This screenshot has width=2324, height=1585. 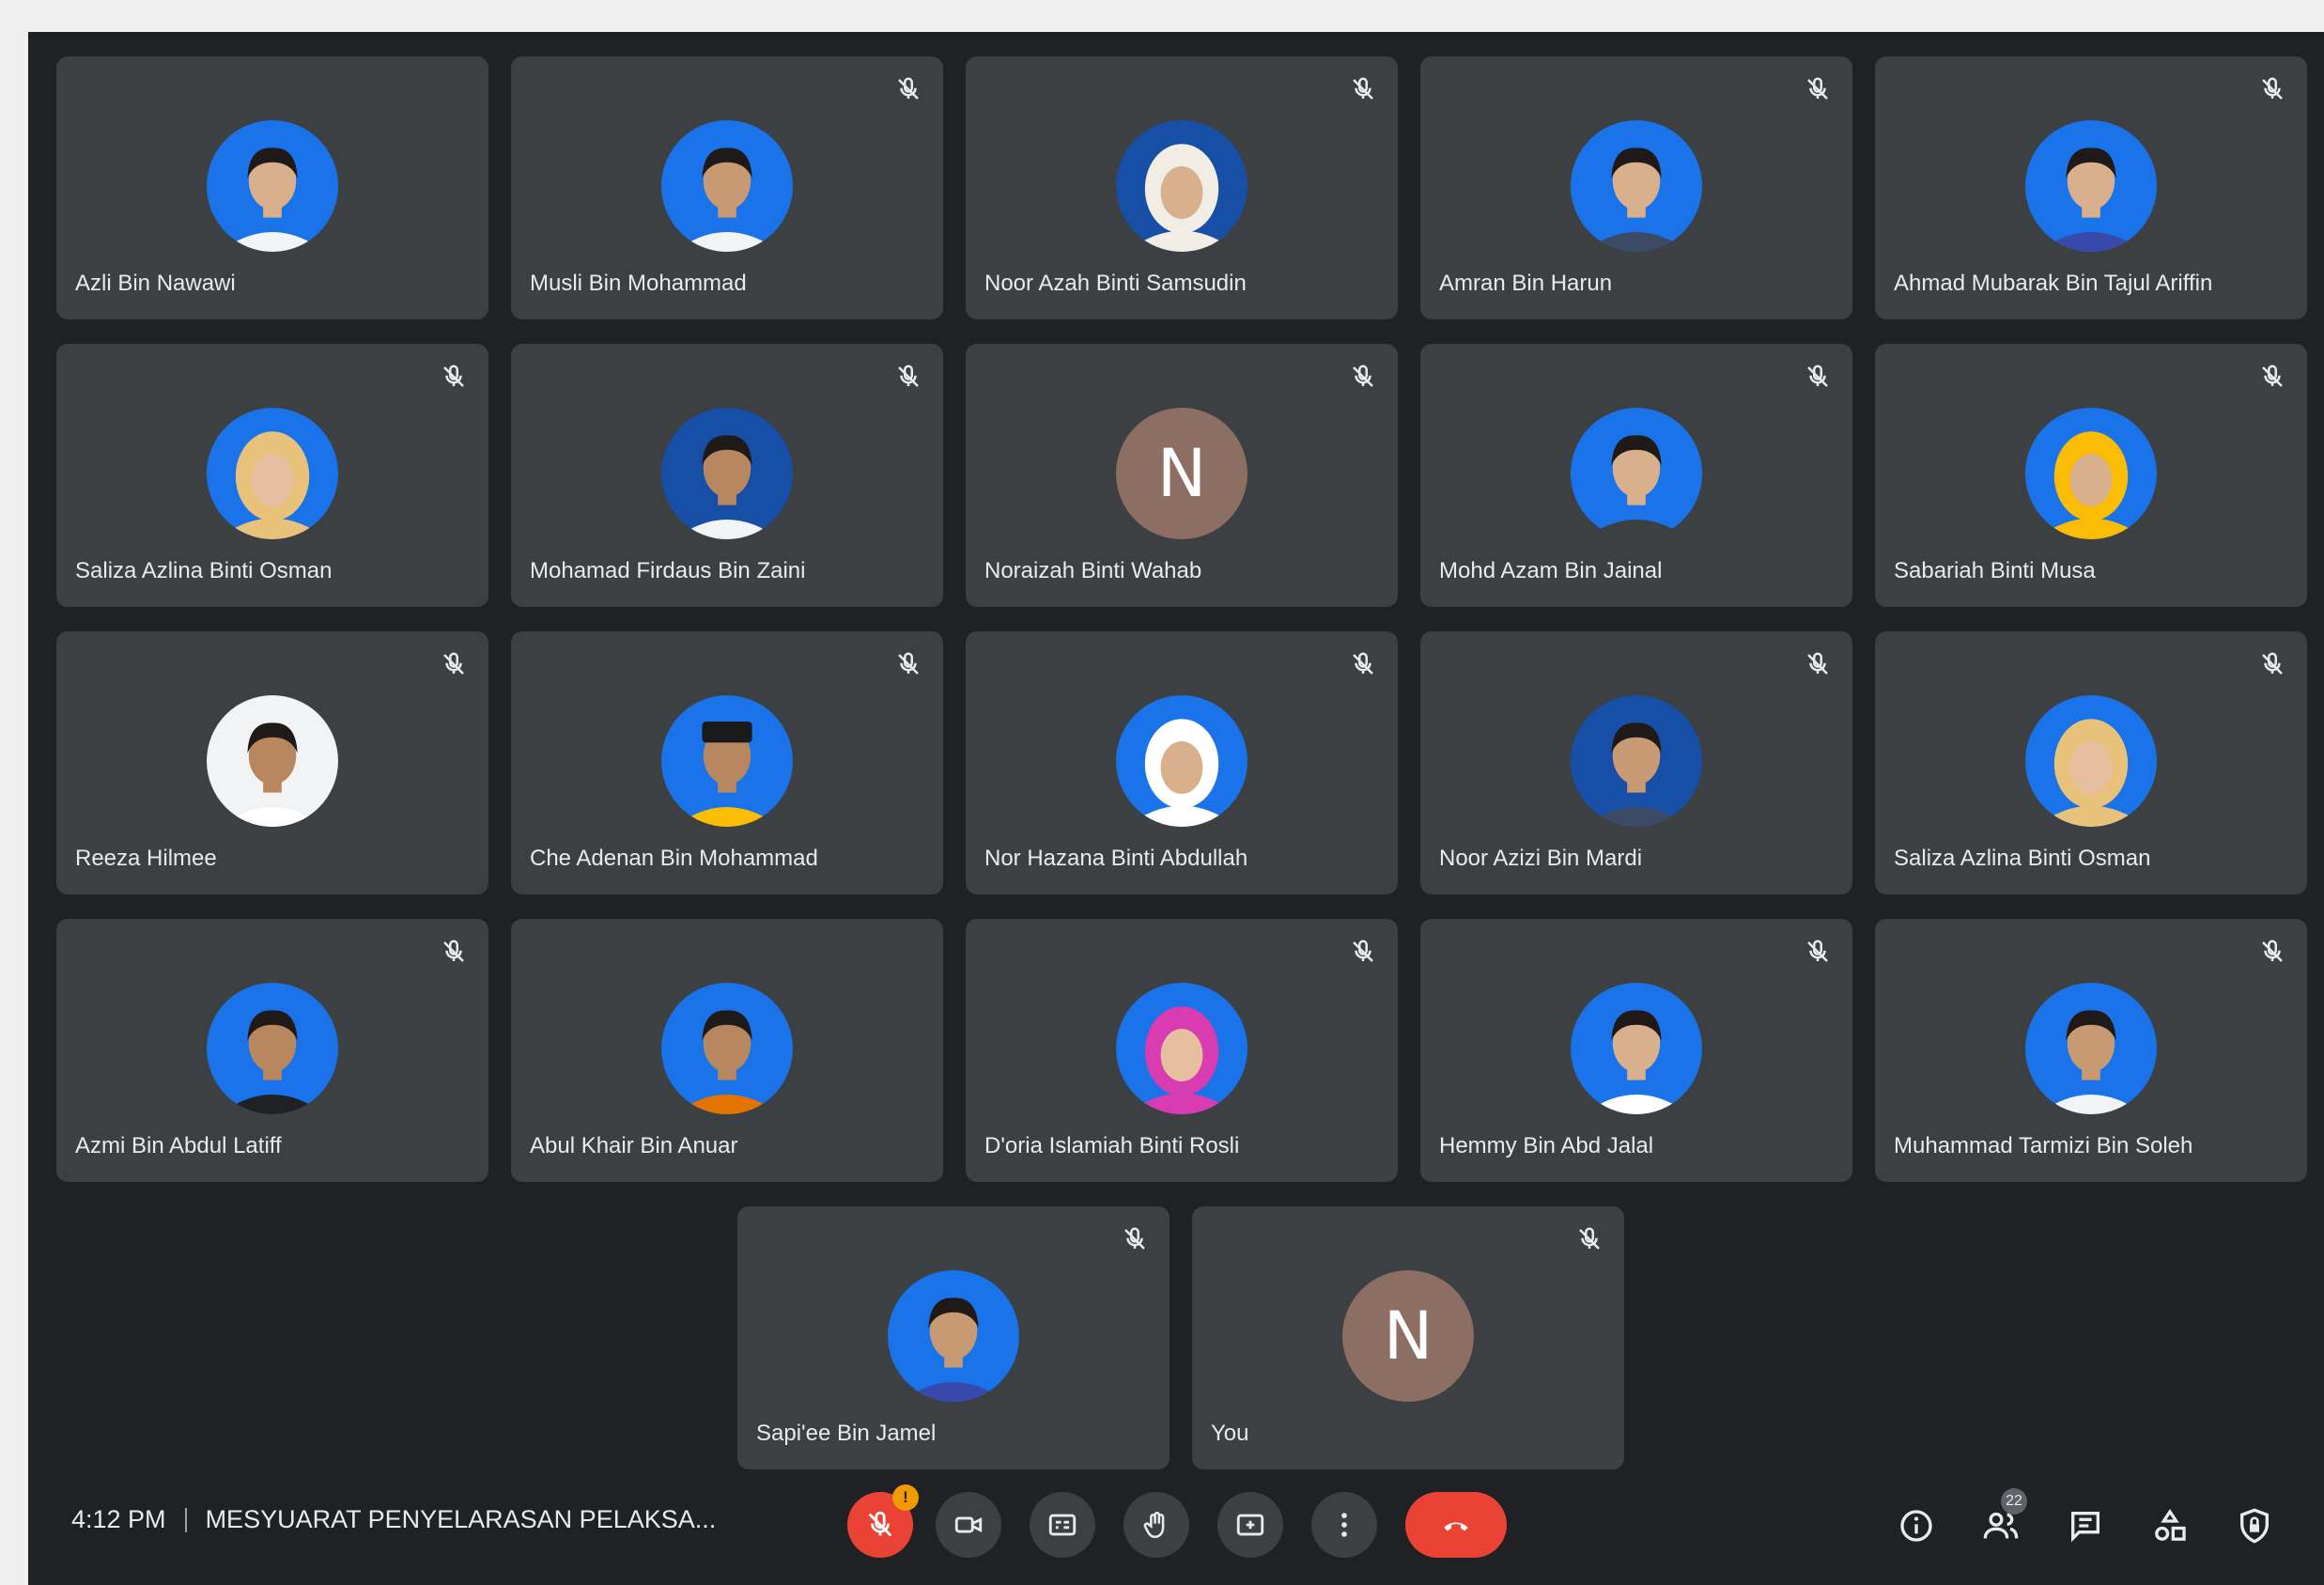 What do you see at coordinates (2014, 1501) in the screenshot?
I see `participant-count-badge: 22` at bounding box center [2014, 1501].